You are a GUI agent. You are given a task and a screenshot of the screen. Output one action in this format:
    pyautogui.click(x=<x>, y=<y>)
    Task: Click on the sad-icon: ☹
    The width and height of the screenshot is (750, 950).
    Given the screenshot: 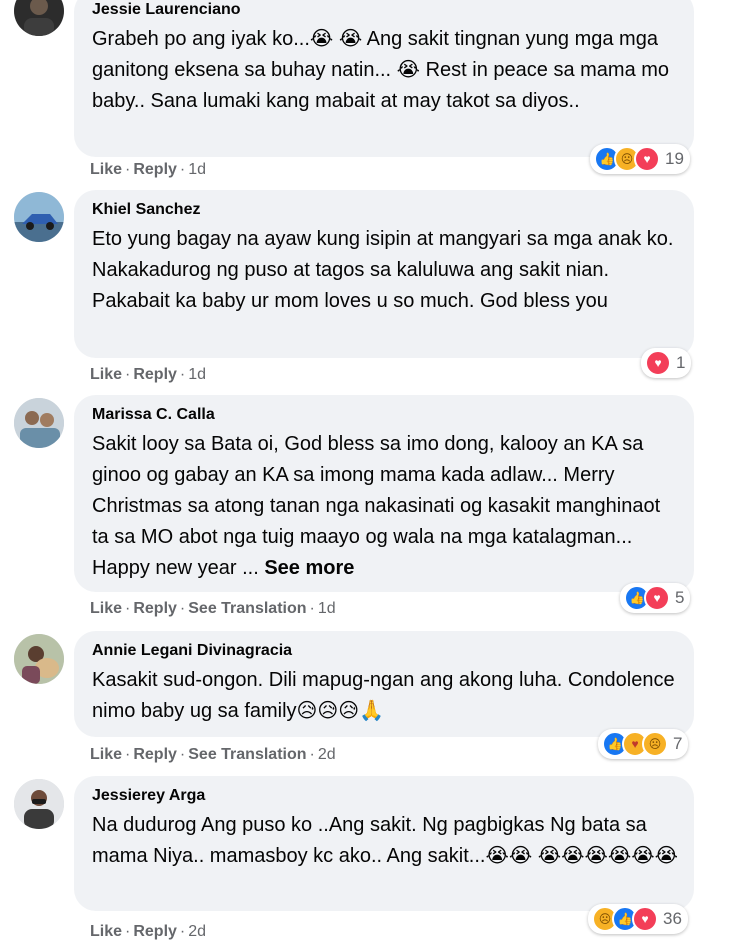 What is the action you would take?
    pyautogui.click(x=655, y=744)
    